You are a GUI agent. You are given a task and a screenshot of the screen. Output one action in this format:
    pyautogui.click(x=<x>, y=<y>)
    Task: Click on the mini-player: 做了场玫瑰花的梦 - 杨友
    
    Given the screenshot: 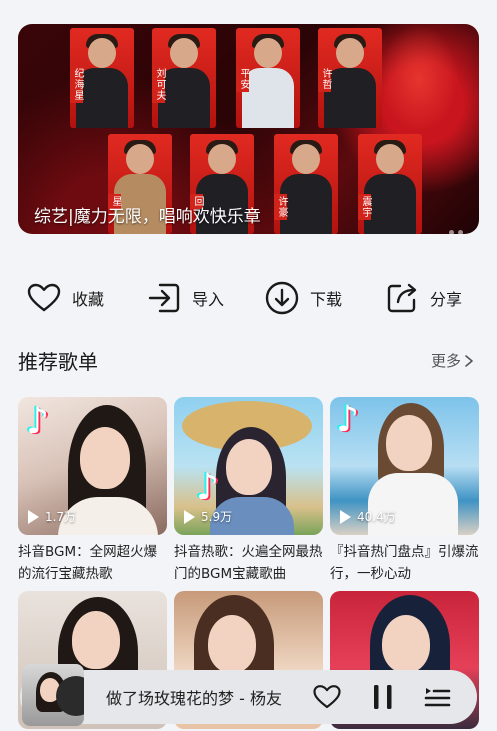 What is the action you would take?
    pyautogui.click(x=248, y=695)
    